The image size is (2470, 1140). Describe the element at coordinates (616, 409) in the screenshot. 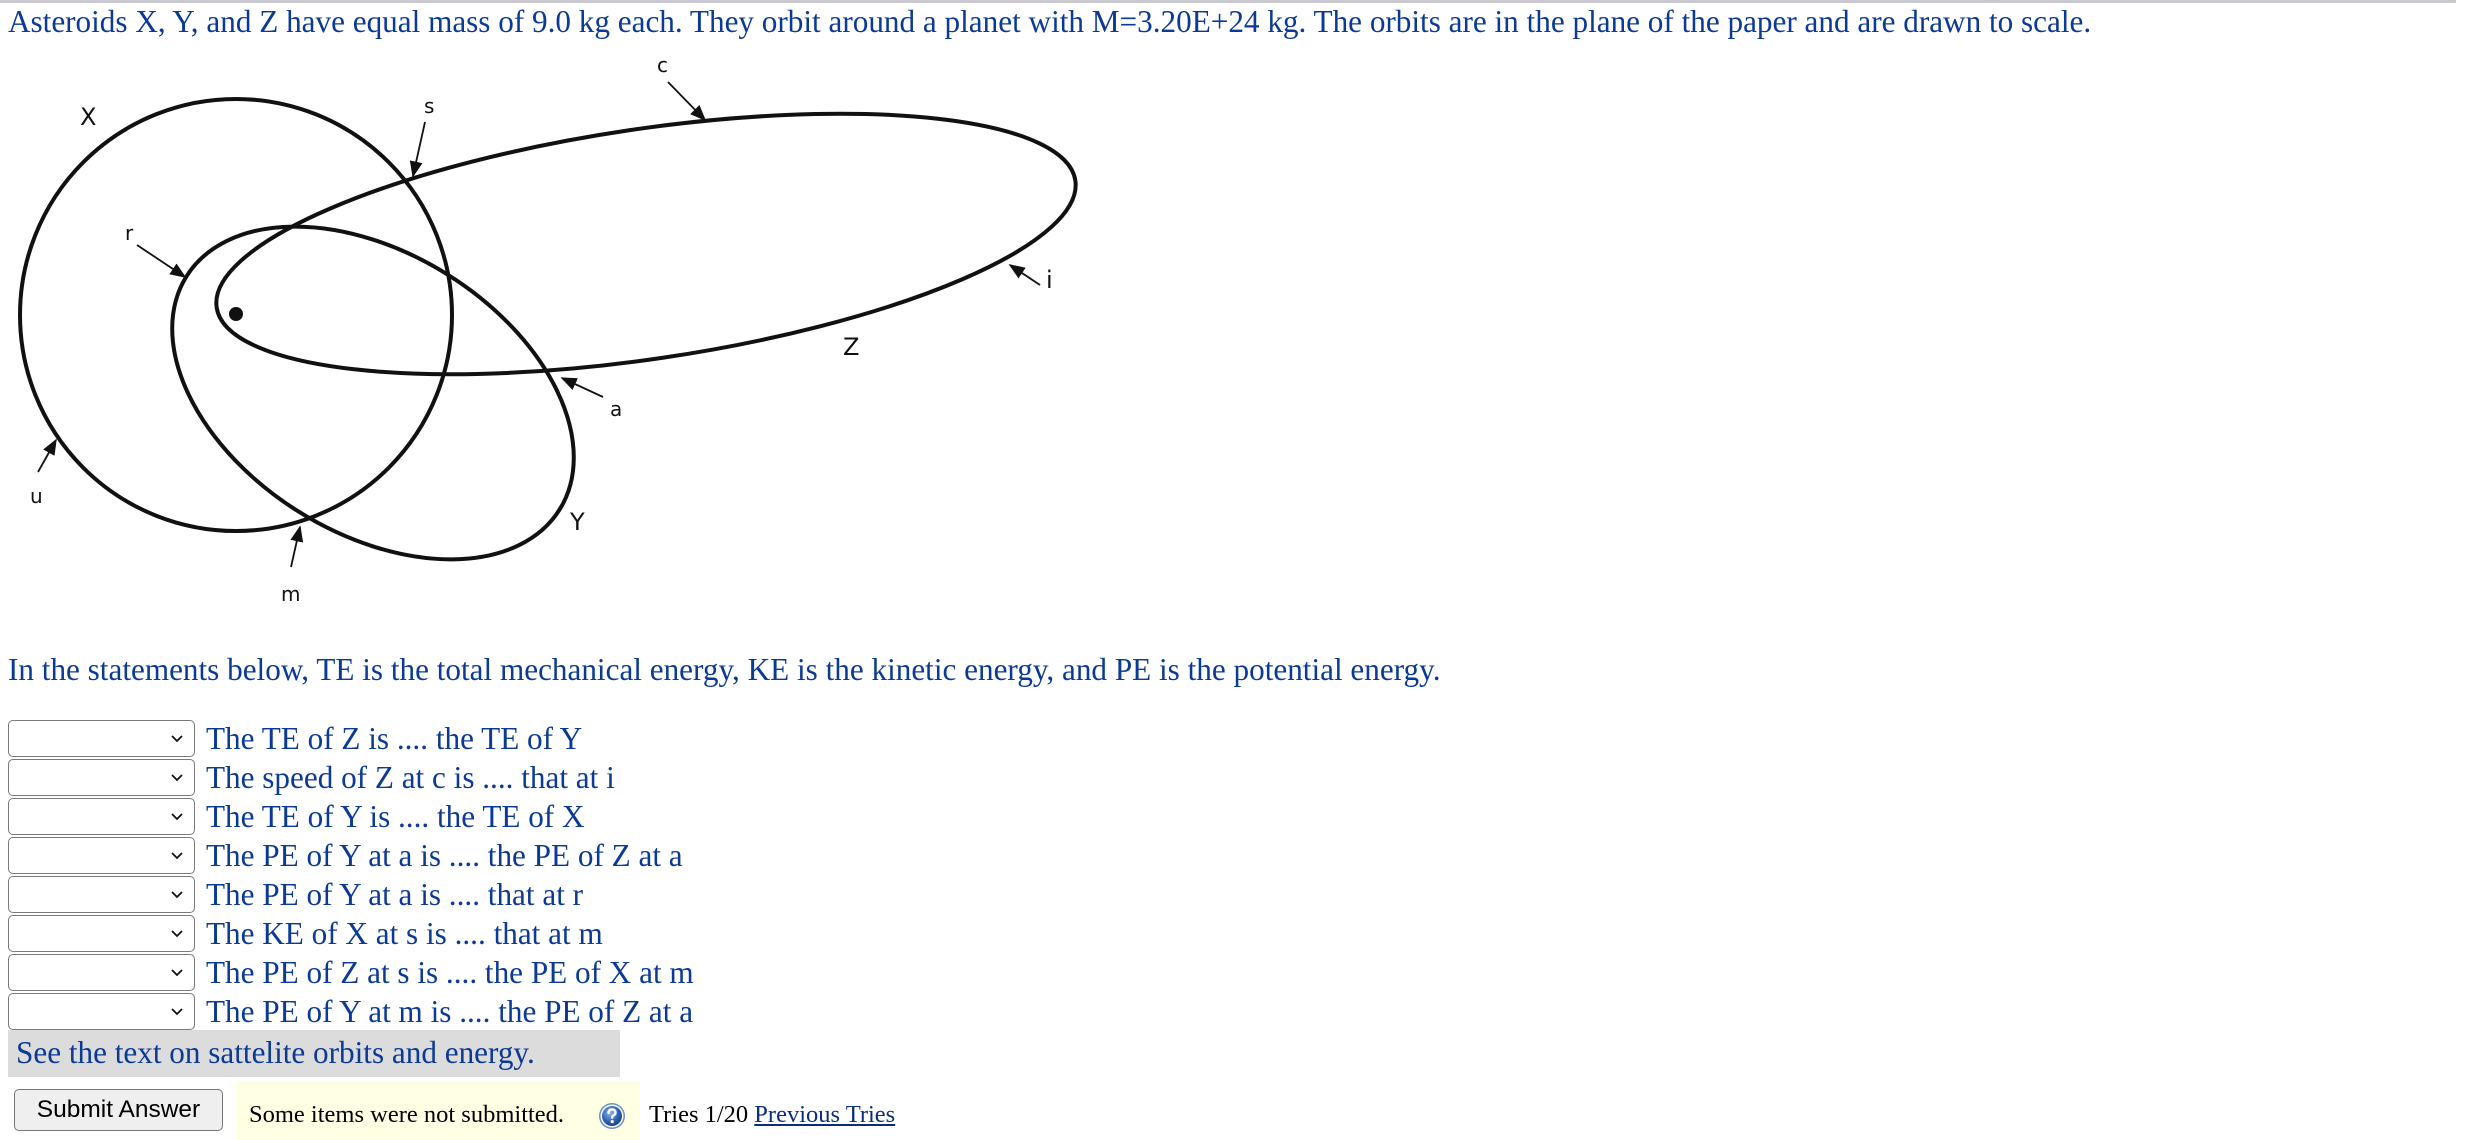

I see `label-point-a: a` at that location.